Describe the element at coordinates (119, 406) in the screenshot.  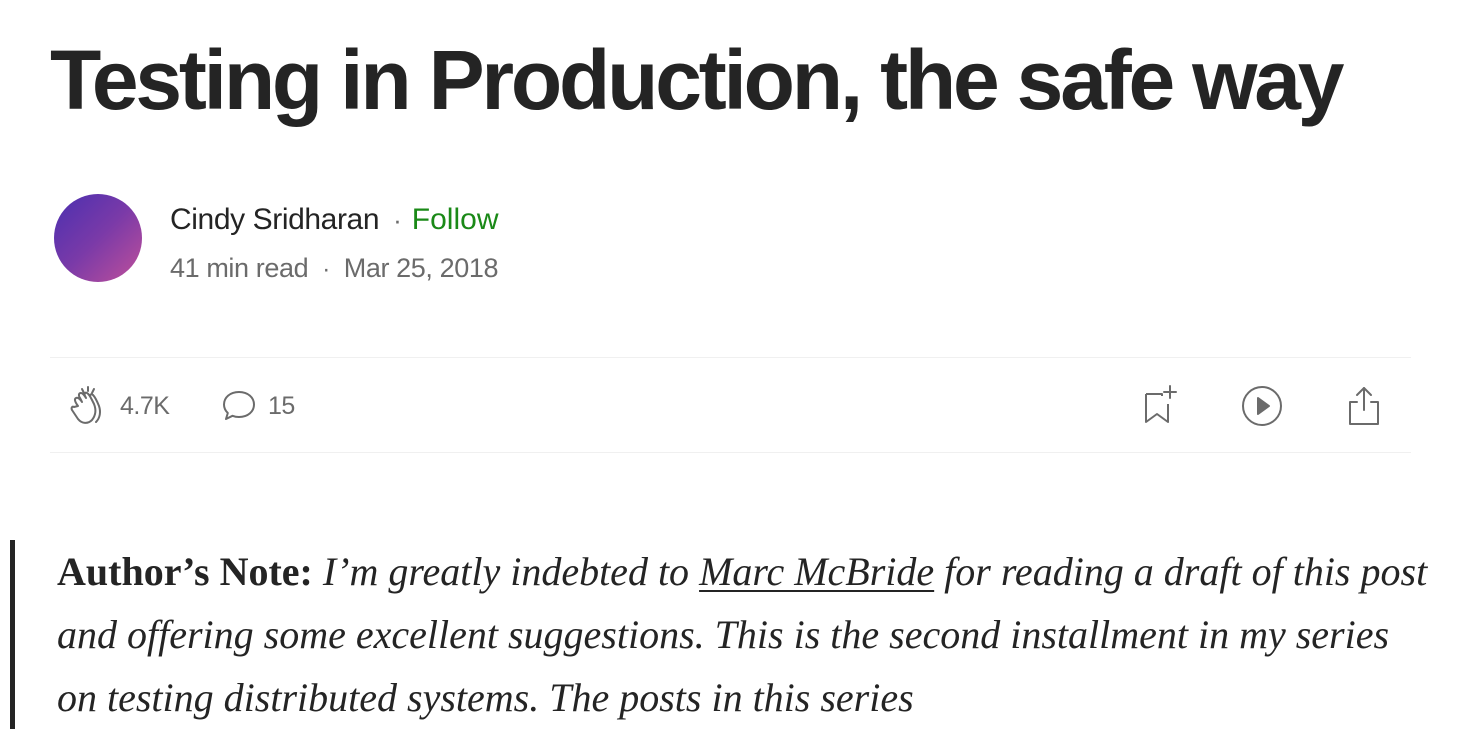
I see `clap-button: 4.7K` at that location.